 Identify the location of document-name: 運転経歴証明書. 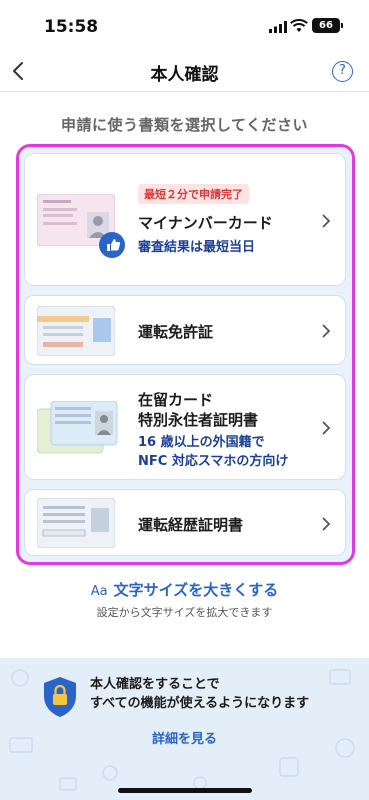
(191, 525).